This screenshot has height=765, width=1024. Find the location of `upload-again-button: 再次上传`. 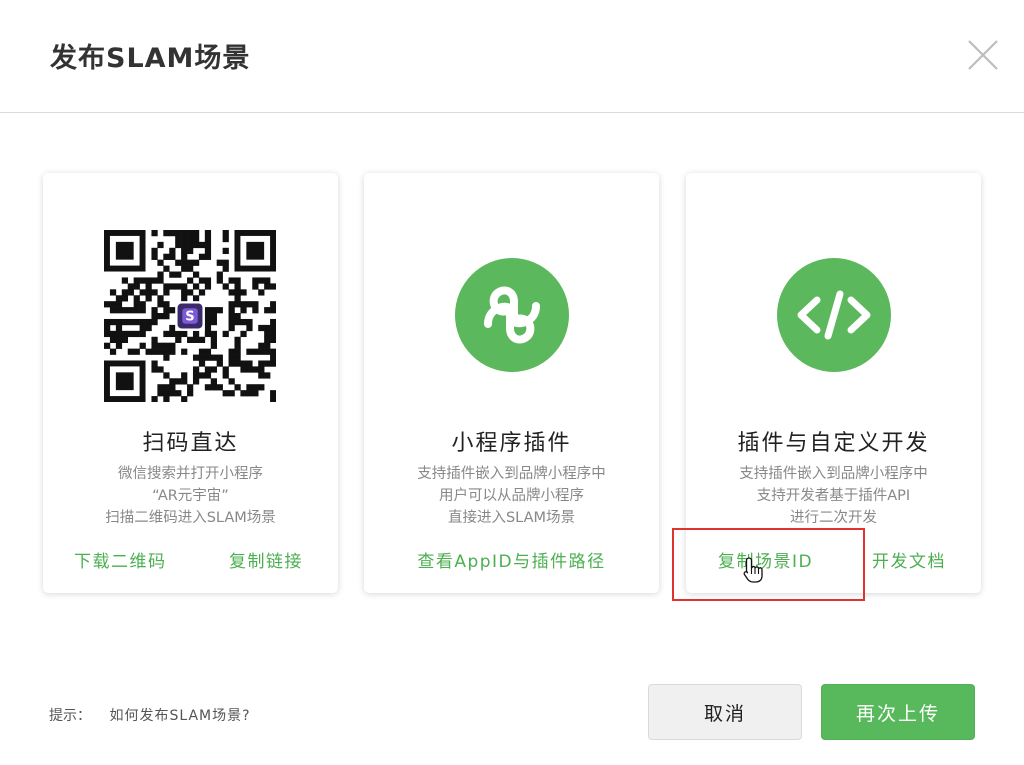

upload-again-button: 再次上传 is located at coordinates (898, 712).